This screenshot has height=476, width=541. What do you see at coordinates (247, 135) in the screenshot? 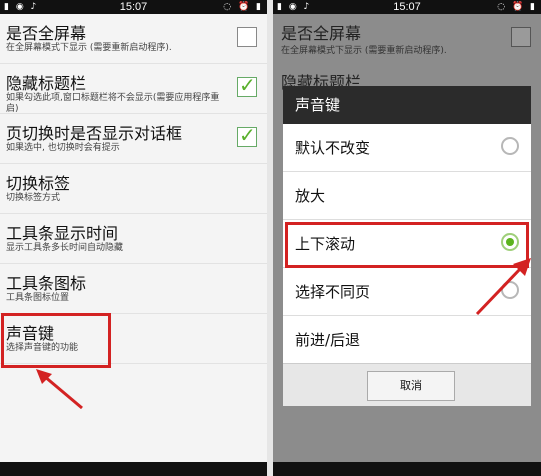
I see `page-switch-checkbox` at bounding box center [247, 135].